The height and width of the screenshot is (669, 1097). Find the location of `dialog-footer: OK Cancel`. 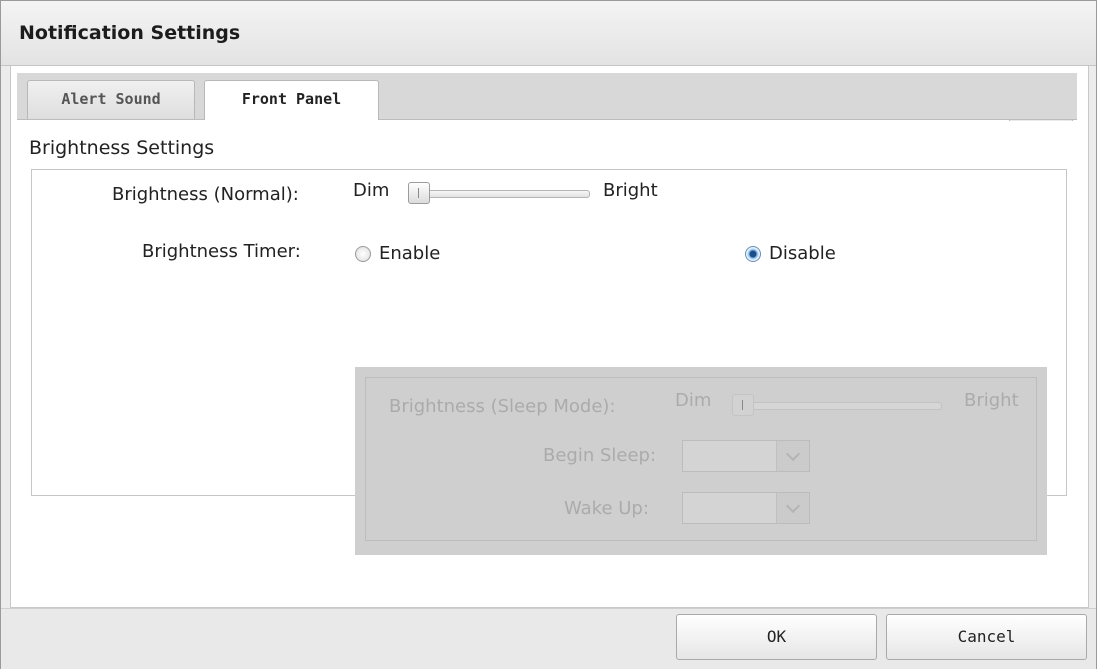

dialog-footer: OK Cancel is located at coordinates (548, 638).